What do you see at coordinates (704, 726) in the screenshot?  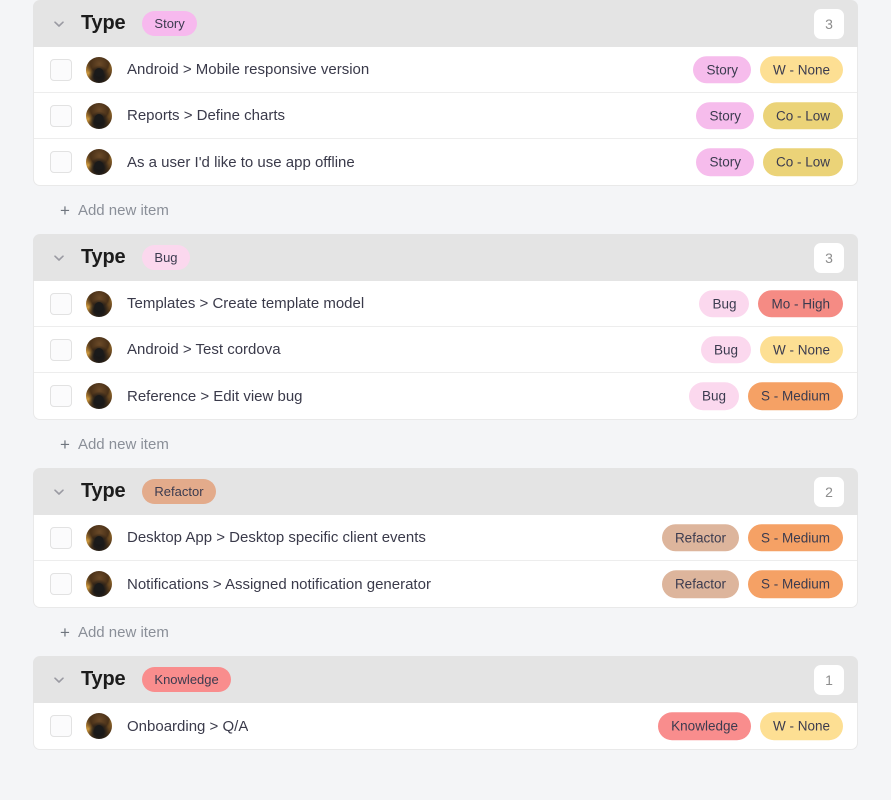 I see `row-type-badge: Knowledge` at bounding box center [704, 726].